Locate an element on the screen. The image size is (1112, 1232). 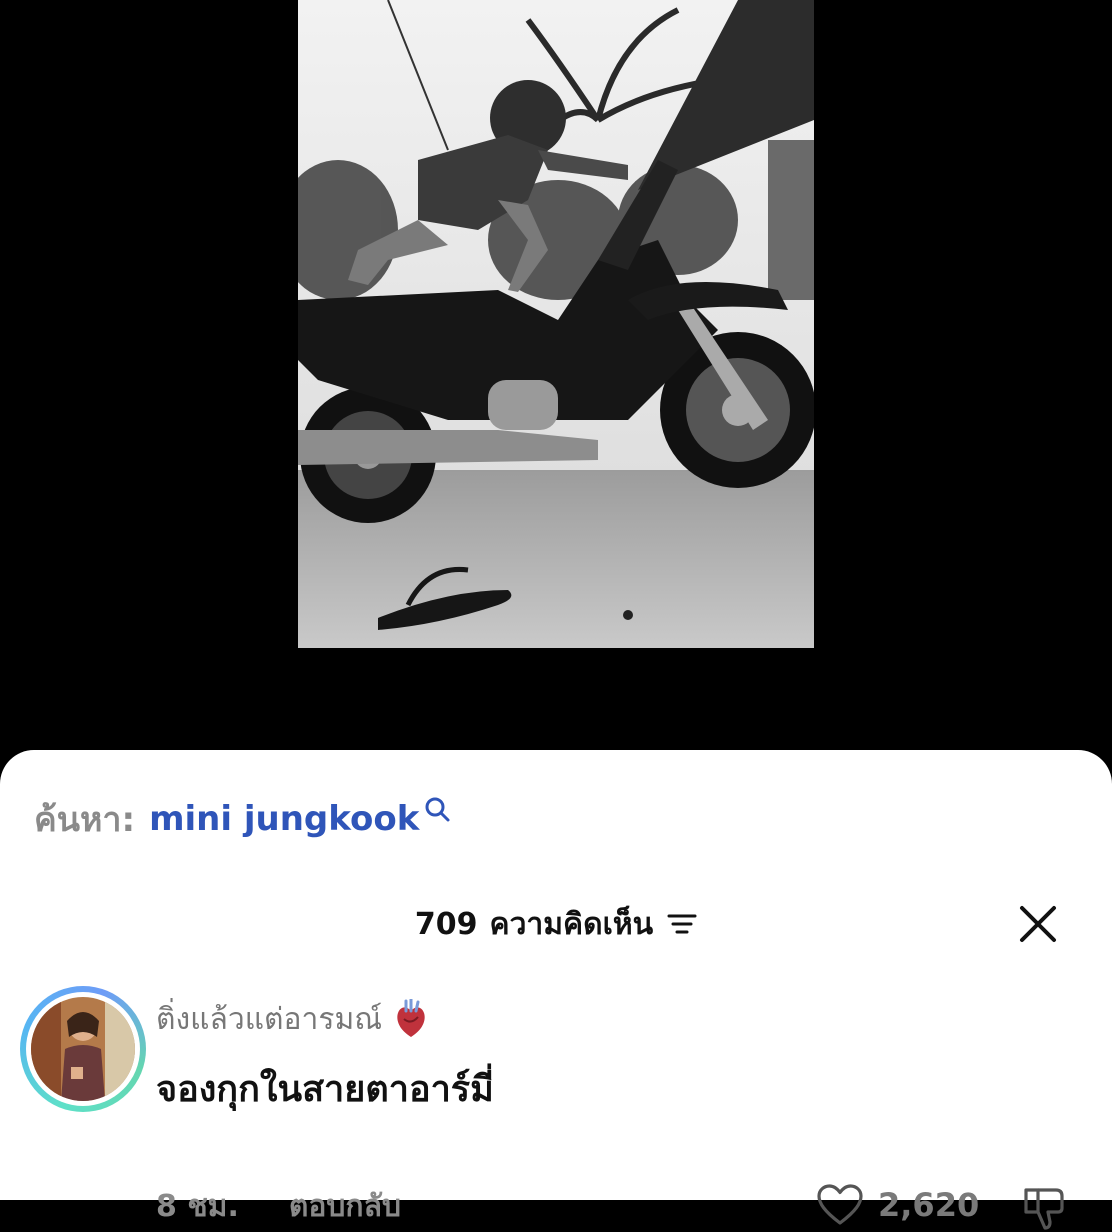
comment-count-label: ความคิดเห็น is located at coordinates (571, 924).